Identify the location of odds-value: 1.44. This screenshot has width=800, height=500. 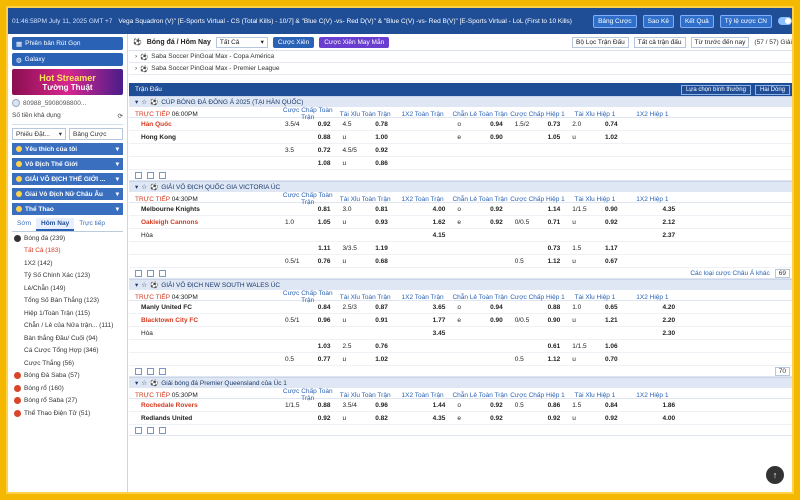
(439, 405).